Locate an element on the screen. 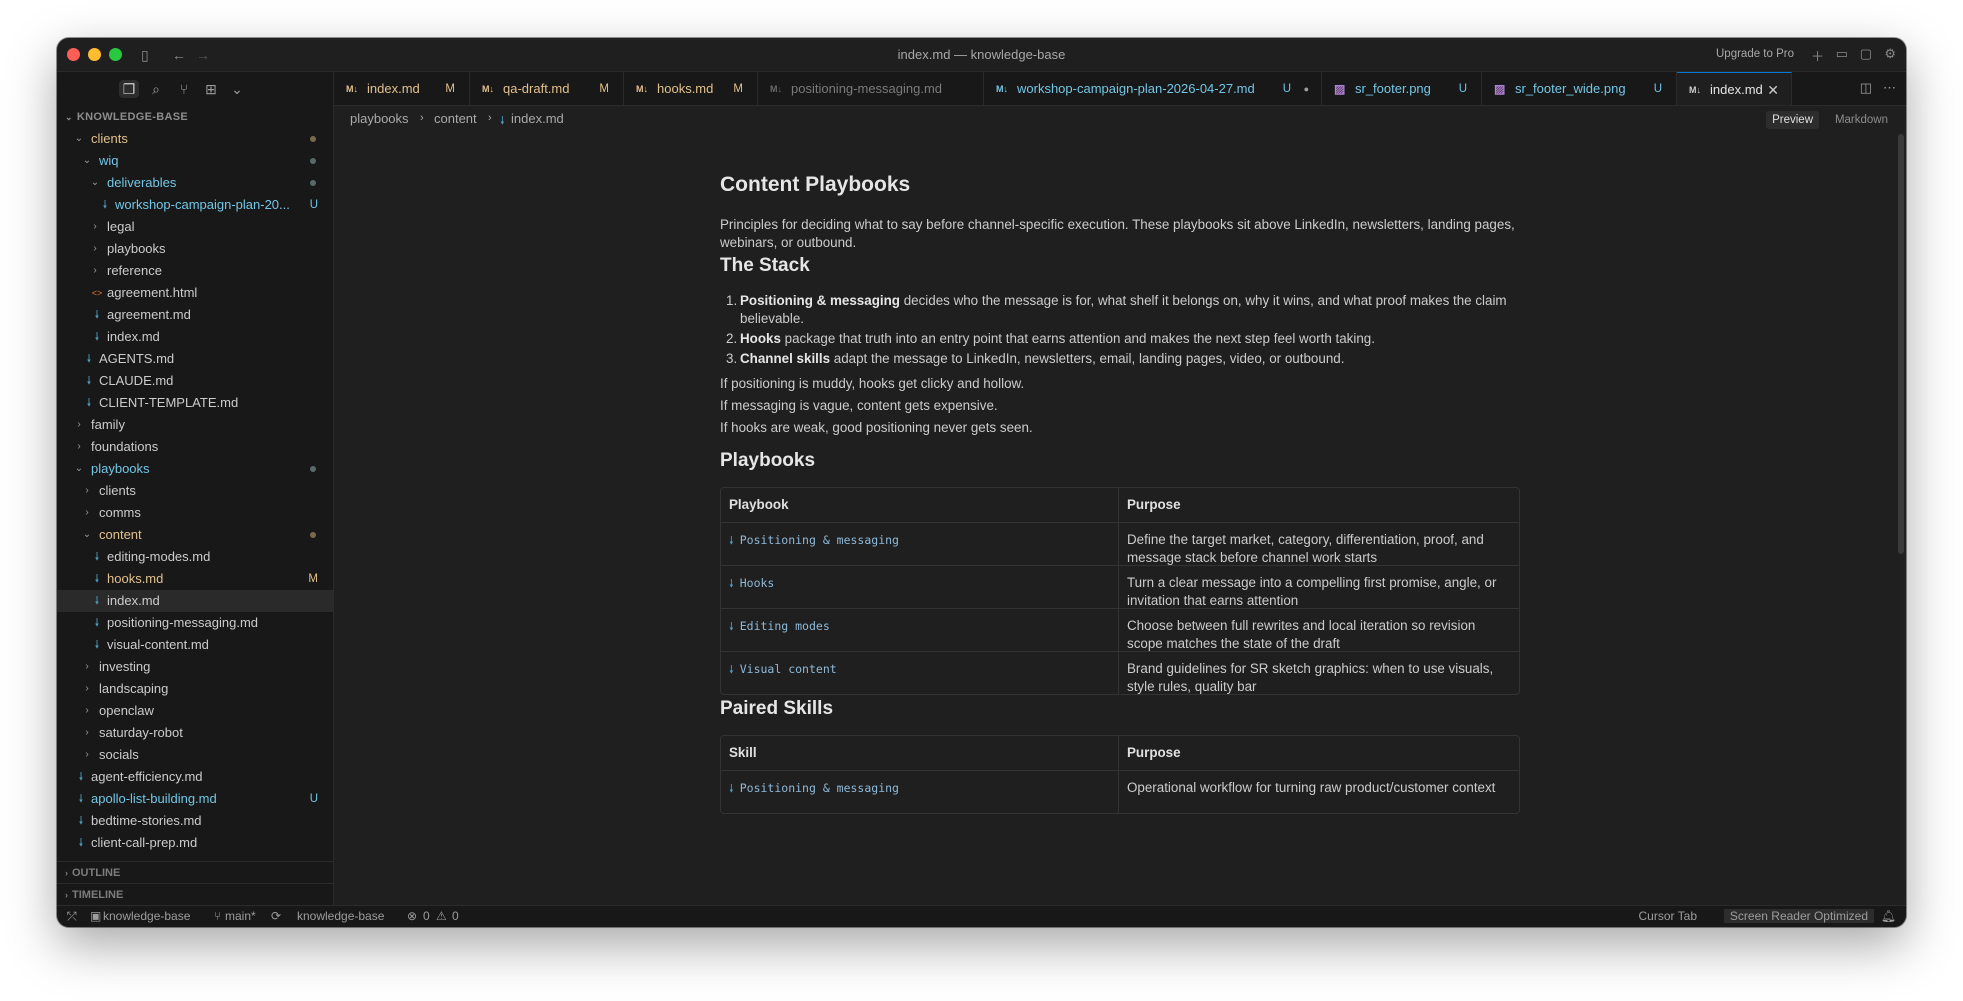  editor-tab: M↓ workshop-campaign-plan-2026-04-27.md U ● is located at coordinates (1153, 88).